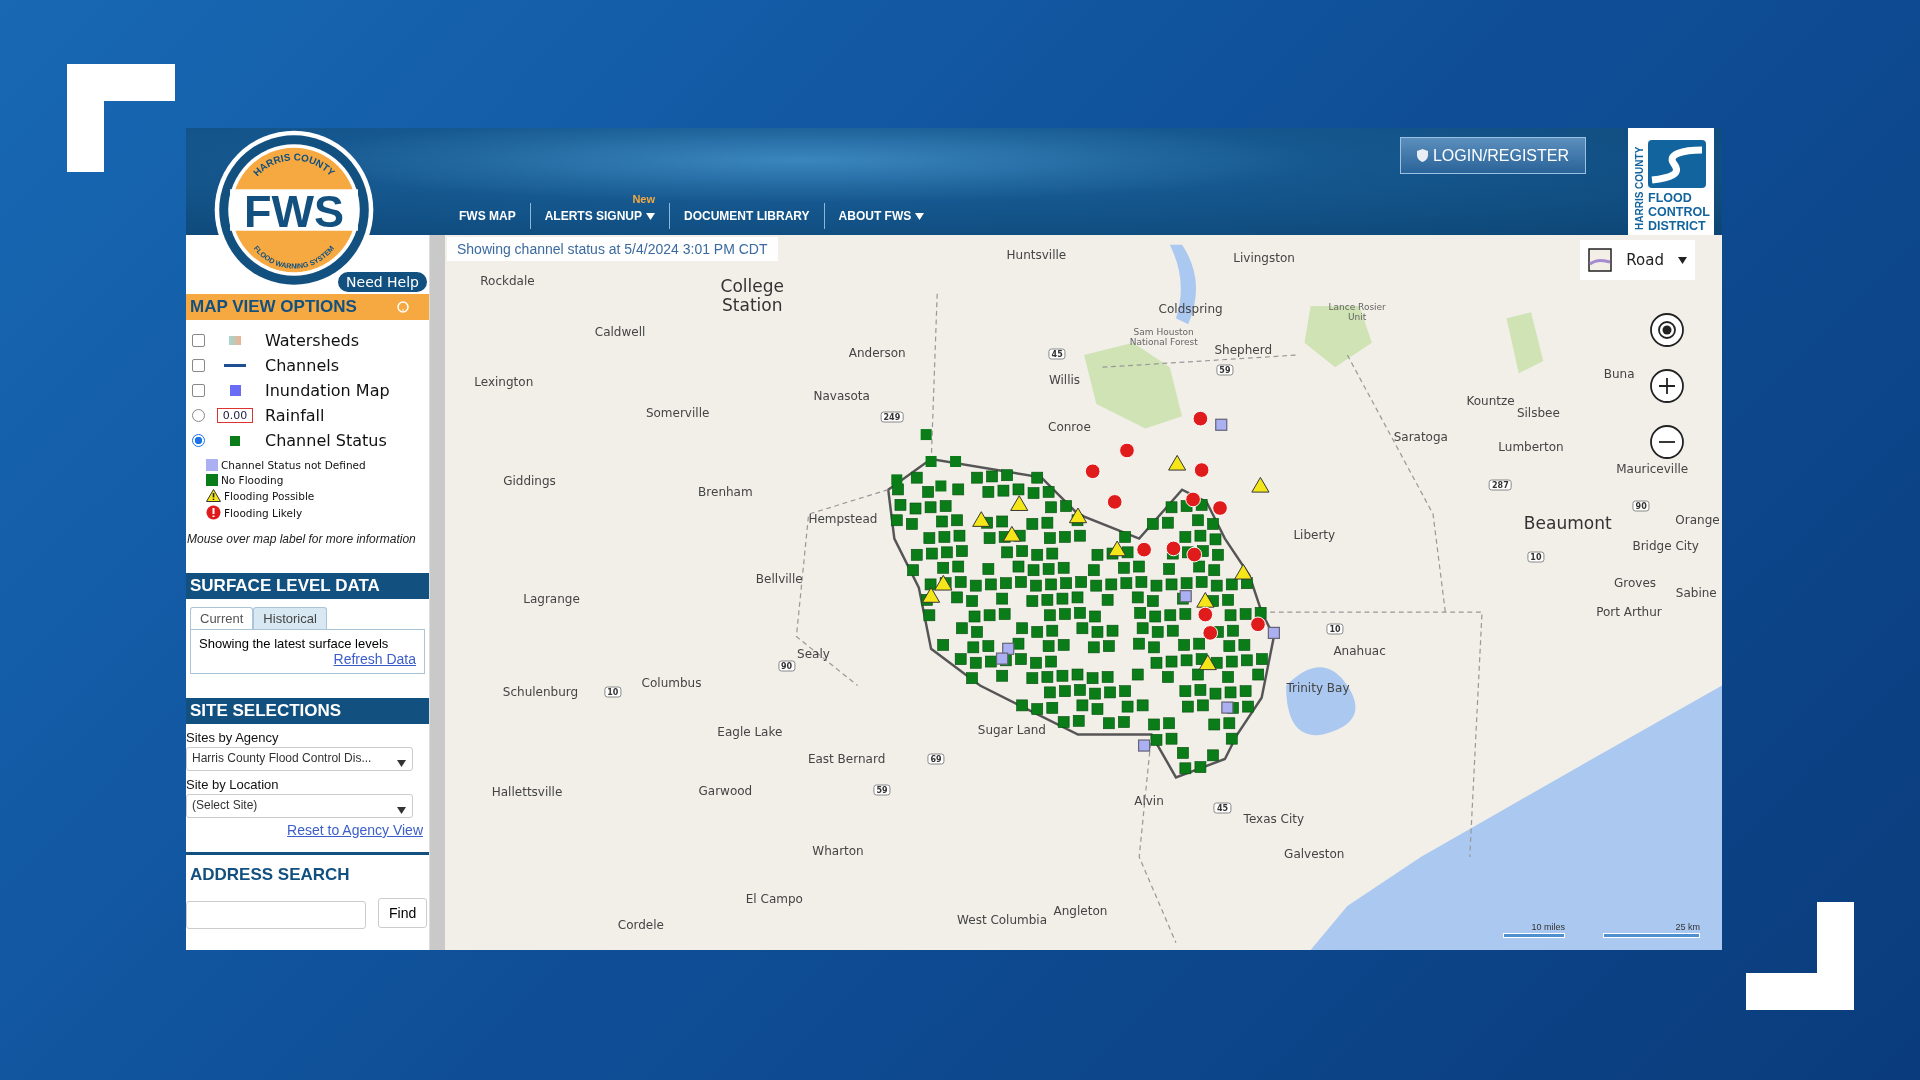 This screenshot has height=1080, width=1920. I want to click on place-label: Shepherd, so click(1243, 351).